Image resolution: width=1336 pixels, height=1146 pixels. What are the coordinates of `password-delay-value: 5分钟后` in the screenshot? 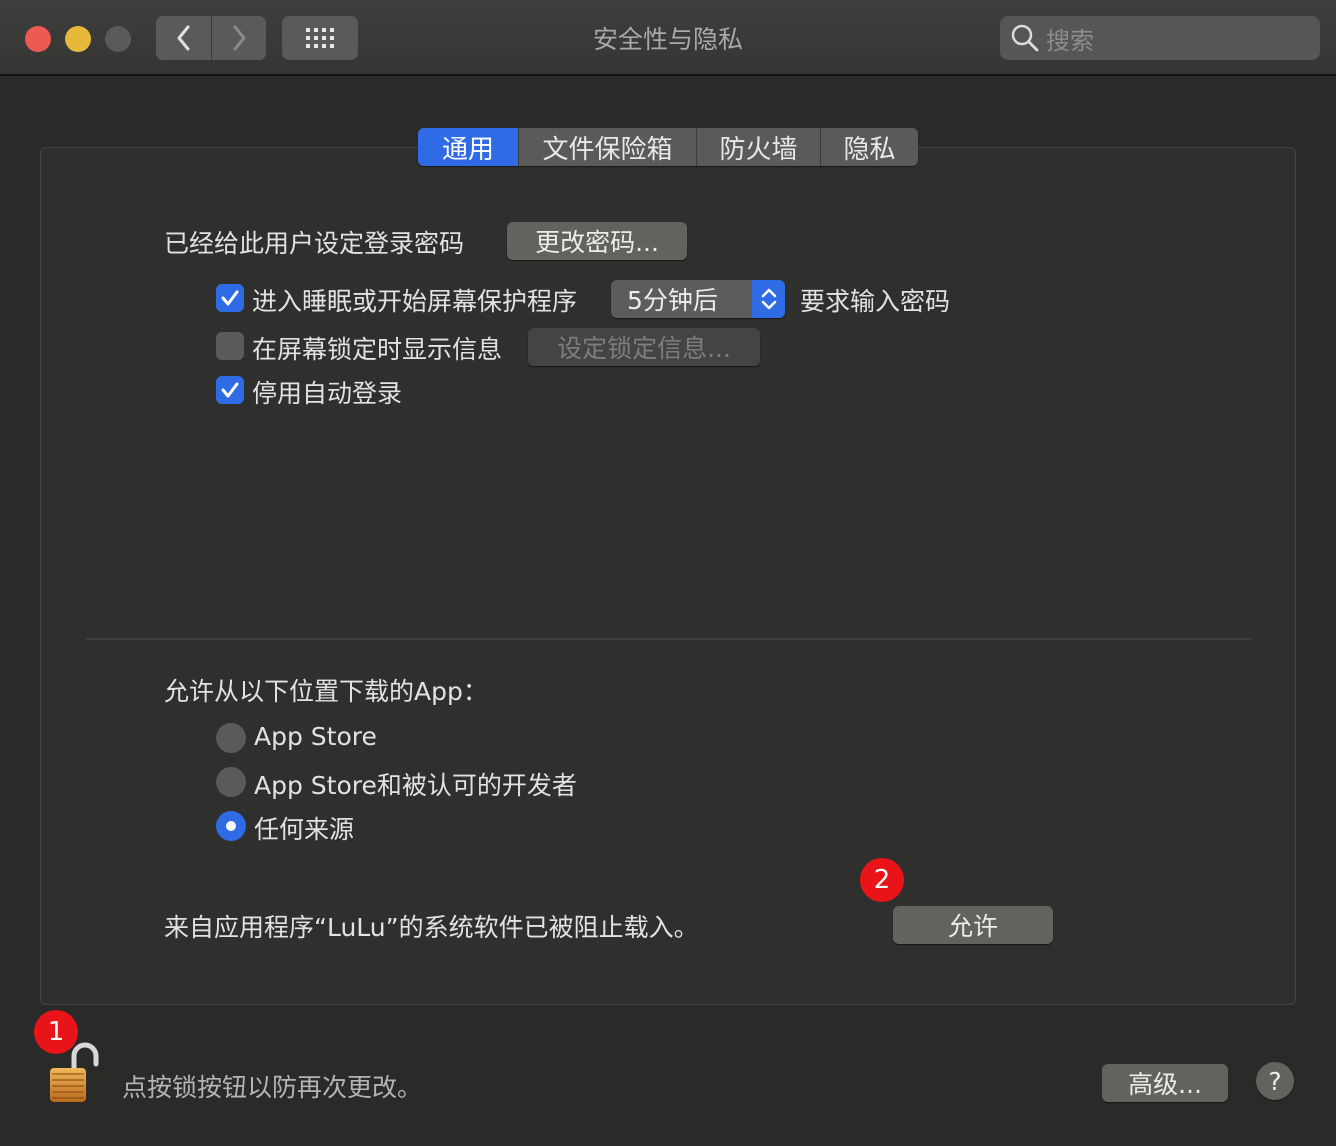 It's located at (672, 300).